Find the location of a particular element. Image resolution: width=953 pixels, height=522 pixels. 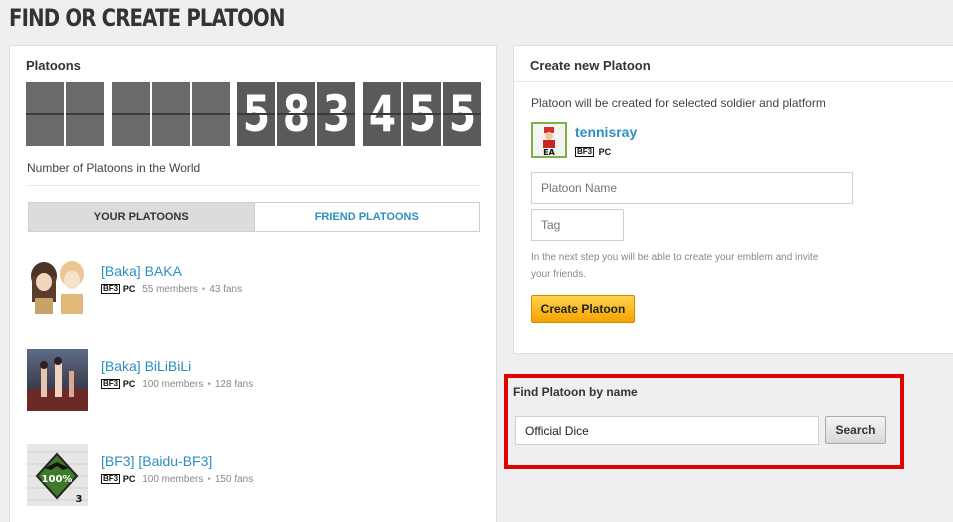

platoon-meta: BF3 PC 100 members • 150 fans is located at coordinates (177, 479).